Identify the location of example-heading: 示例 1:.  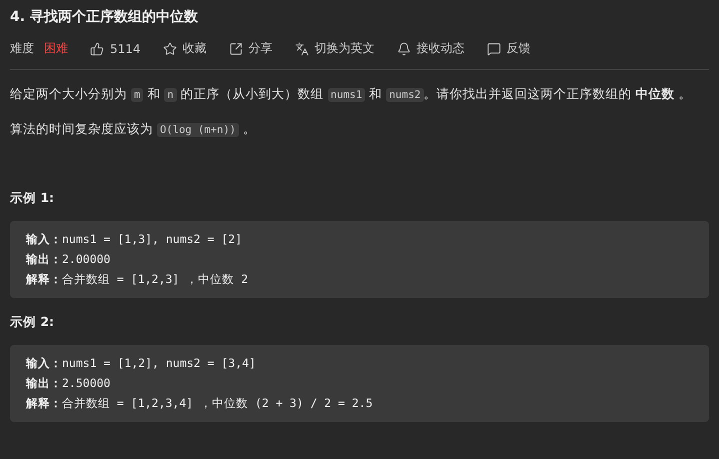
(33, 198).